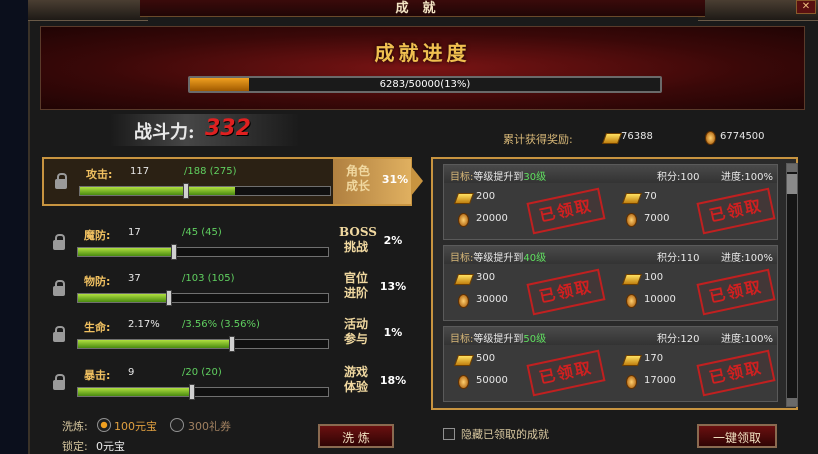 This screenshot has width=818, height=454. Describe the element at coordinates (678, 339) in the screenshot. I see `goal-points: 积分:120` at that location.